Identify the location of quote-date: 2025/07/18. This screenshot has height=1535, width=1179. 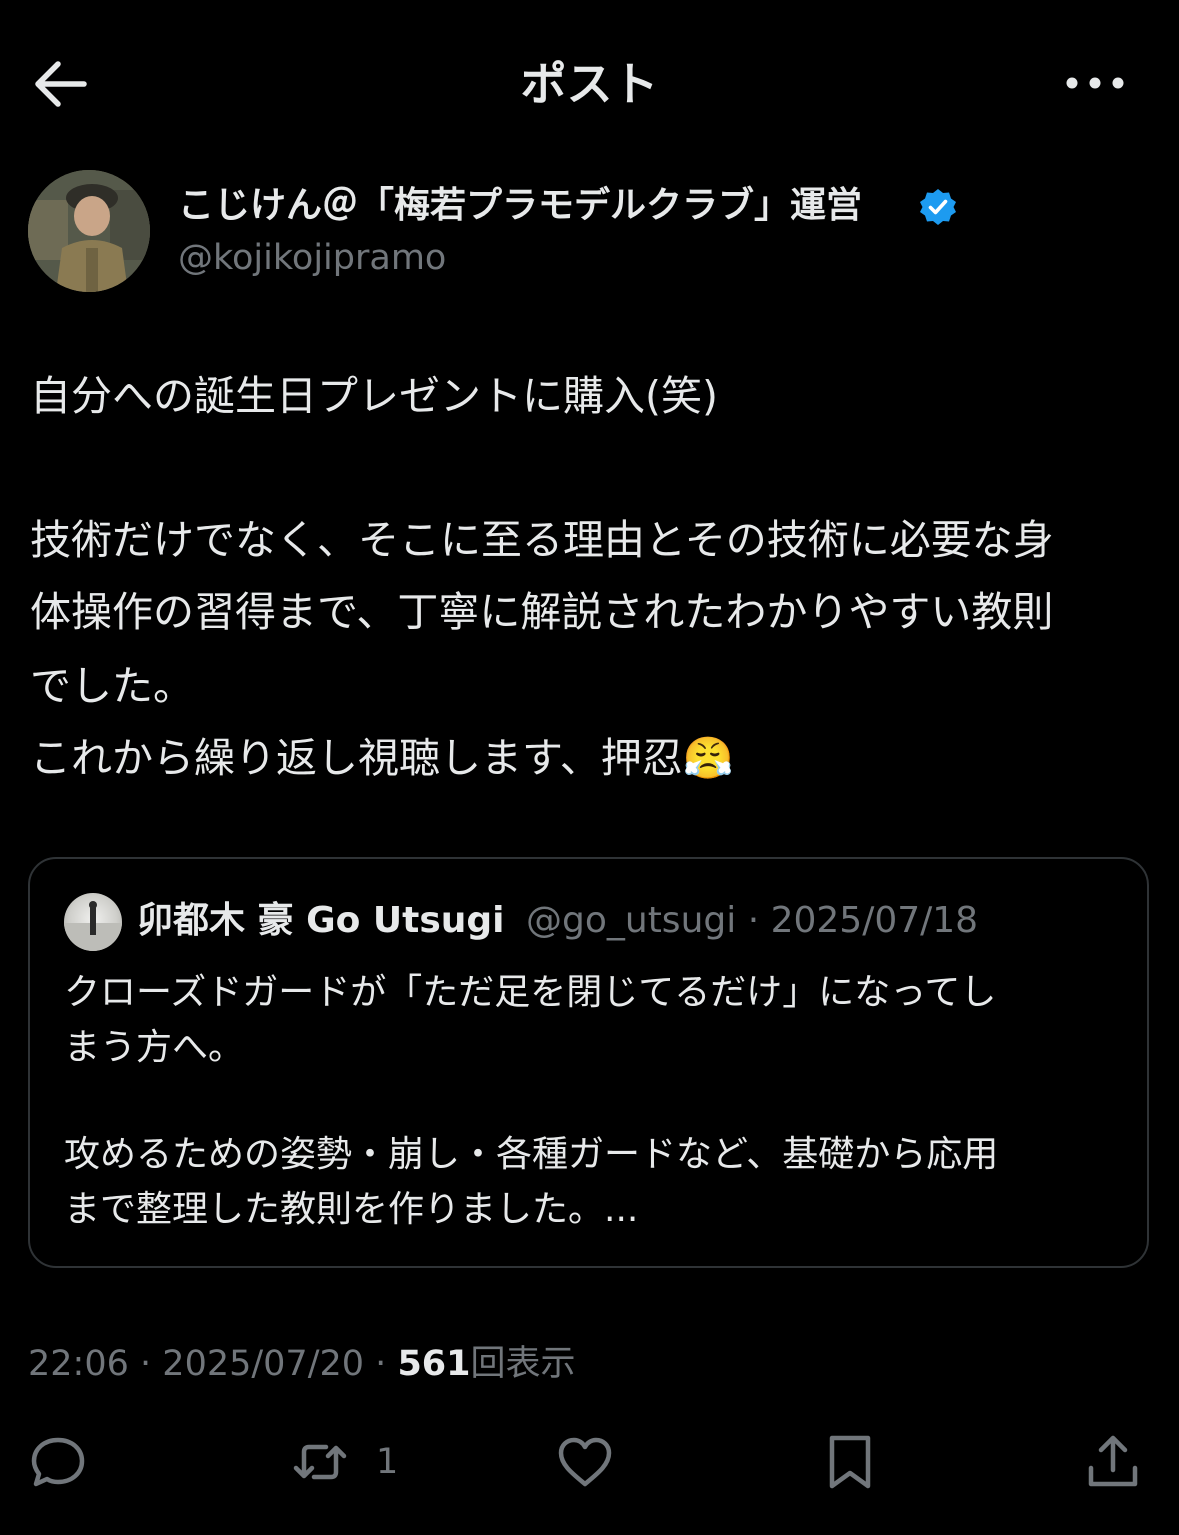
(874, 920).